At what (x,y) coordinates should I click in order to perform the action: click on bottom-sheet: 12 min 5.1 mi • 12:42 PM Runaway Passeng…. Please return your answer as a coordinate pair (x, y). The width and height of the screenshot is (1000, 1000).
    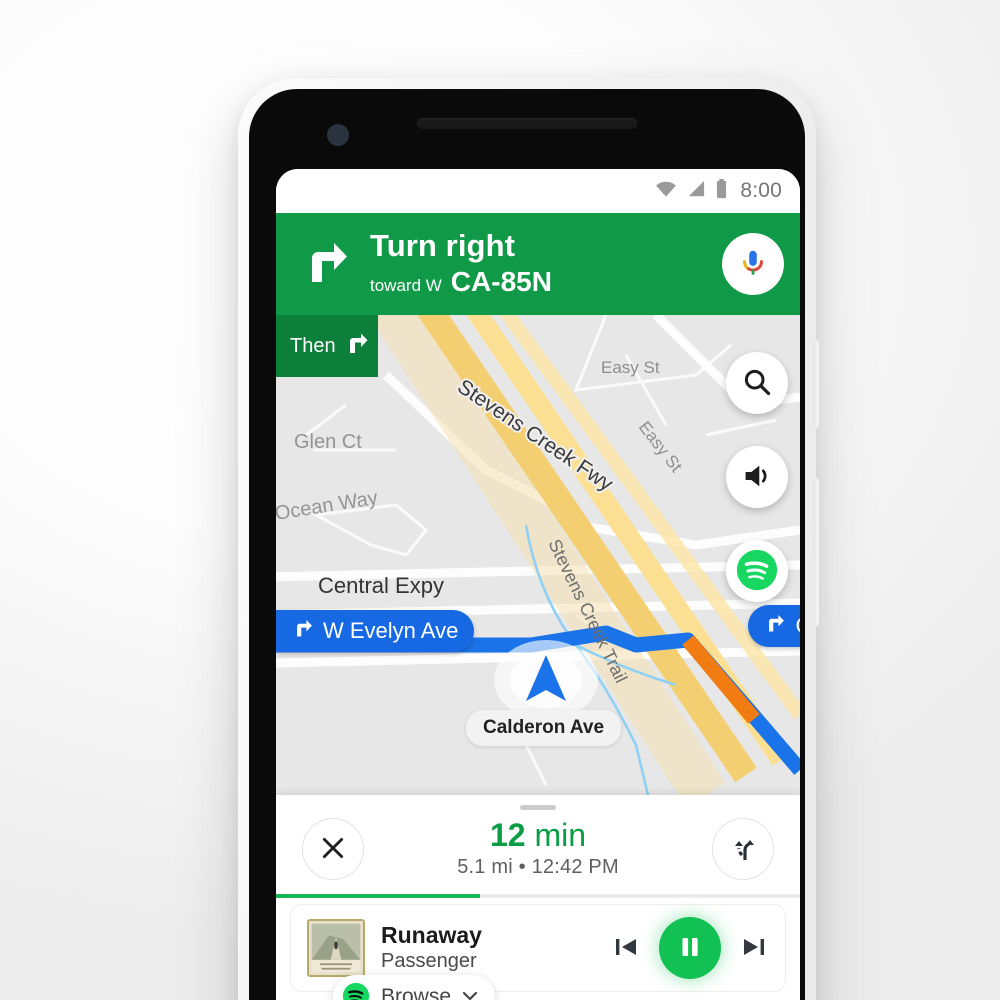
    Looking at the image, I should click on (538, 897).